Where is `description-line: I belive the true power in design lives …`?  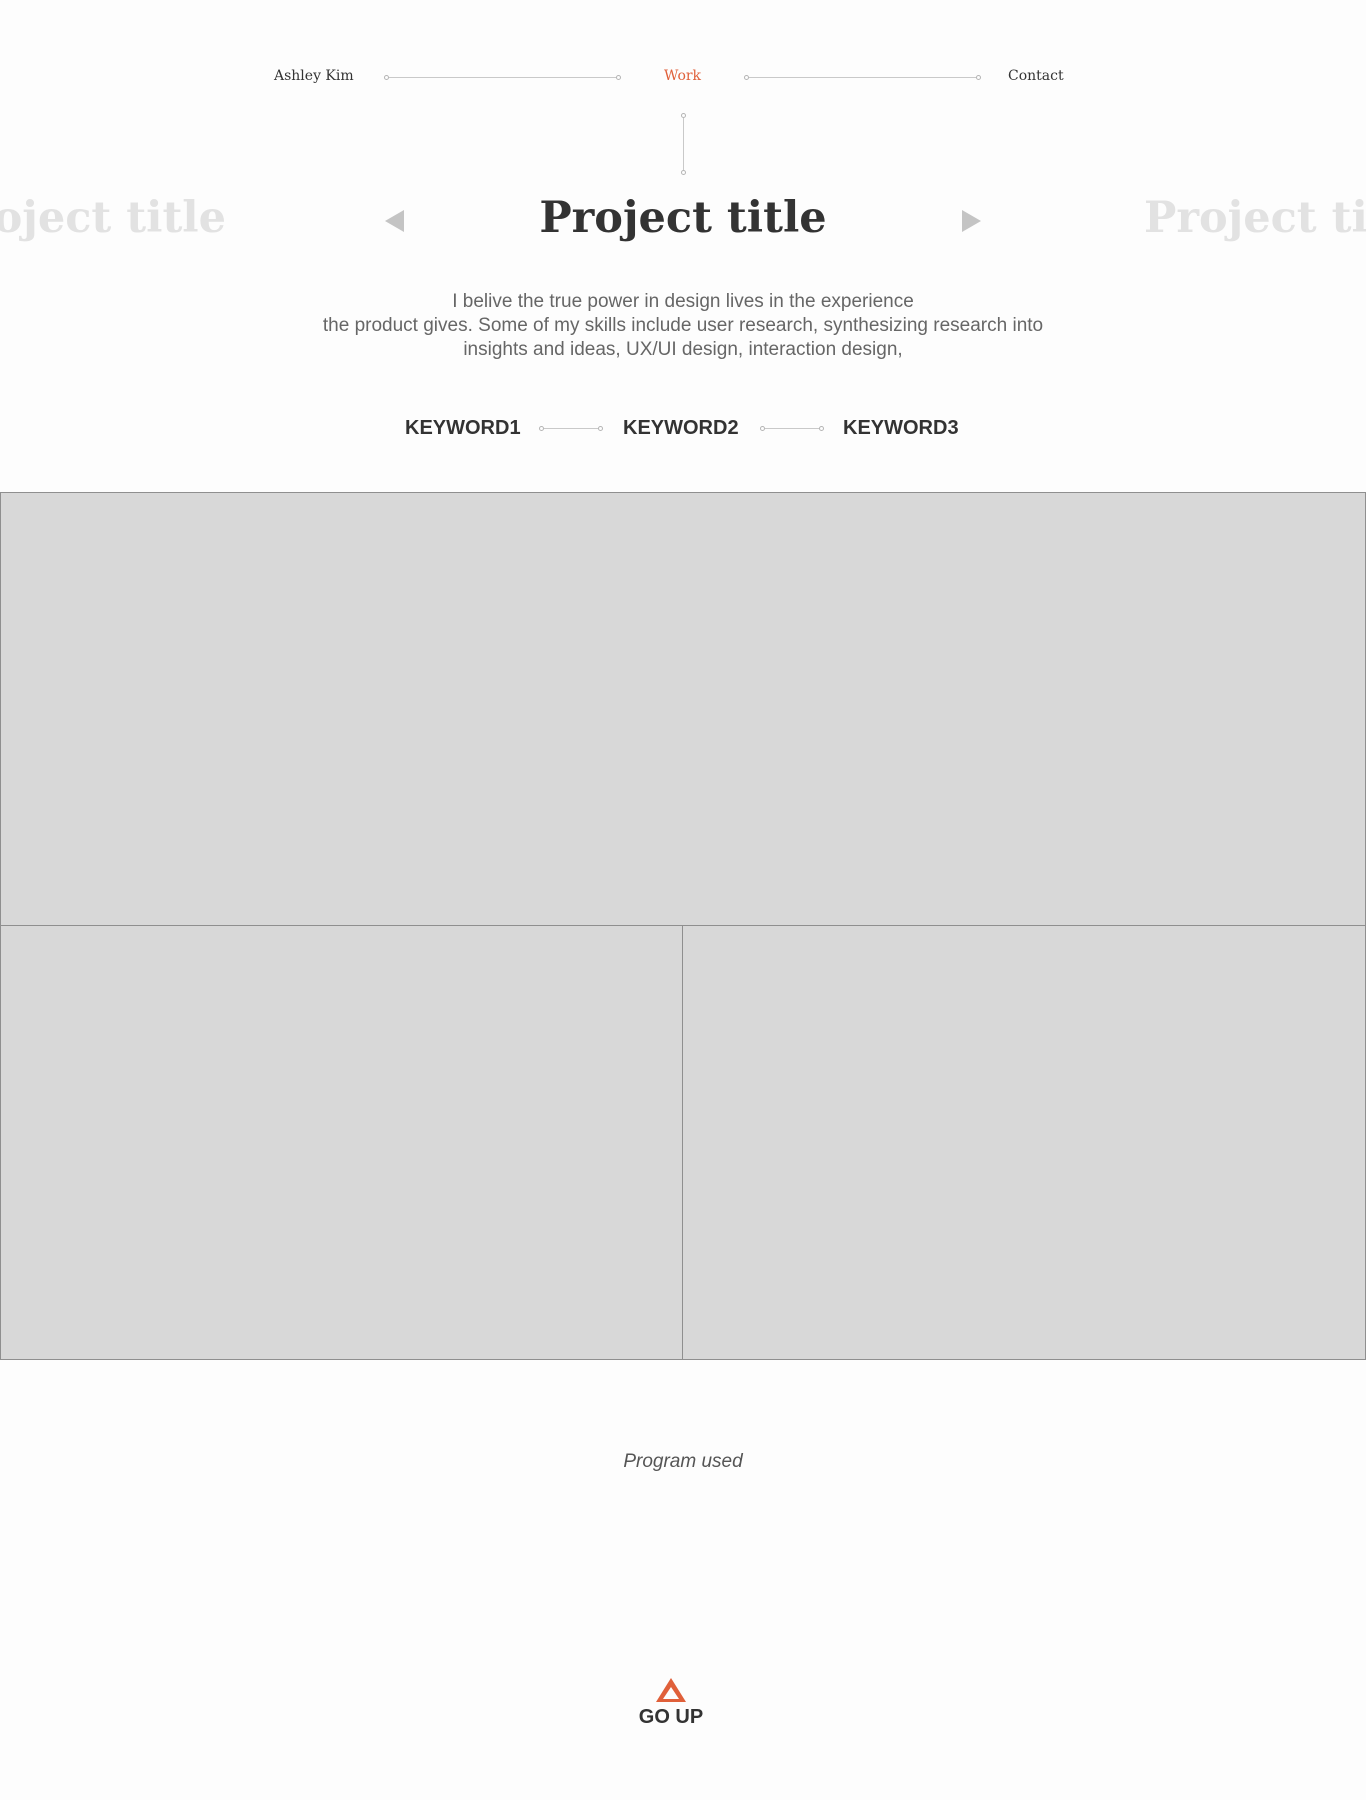
description-line: I belive the true power in design lives … is located at coordinates (683, 301).